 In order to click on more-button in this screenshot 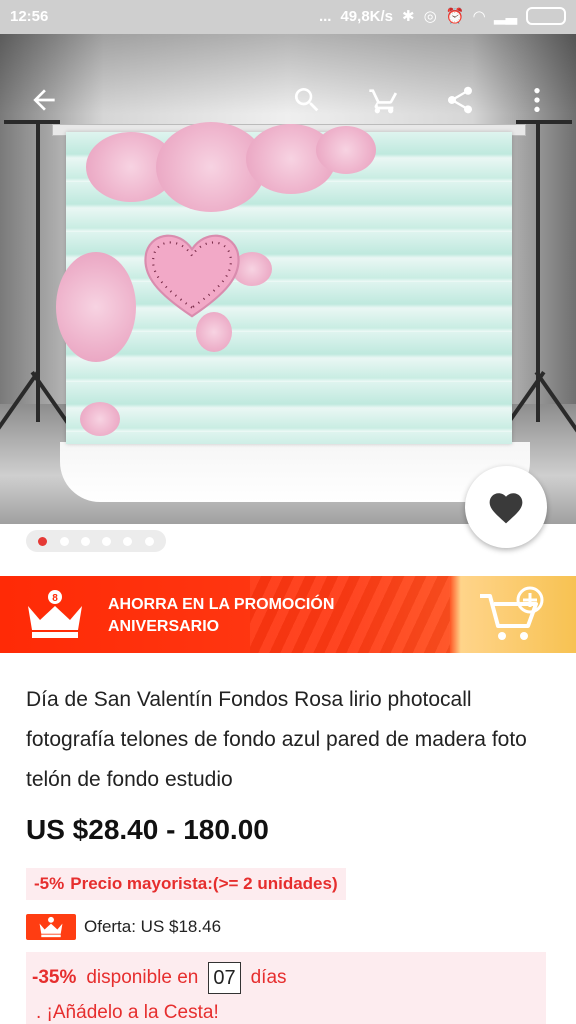, I will do `click(537, 100)`.